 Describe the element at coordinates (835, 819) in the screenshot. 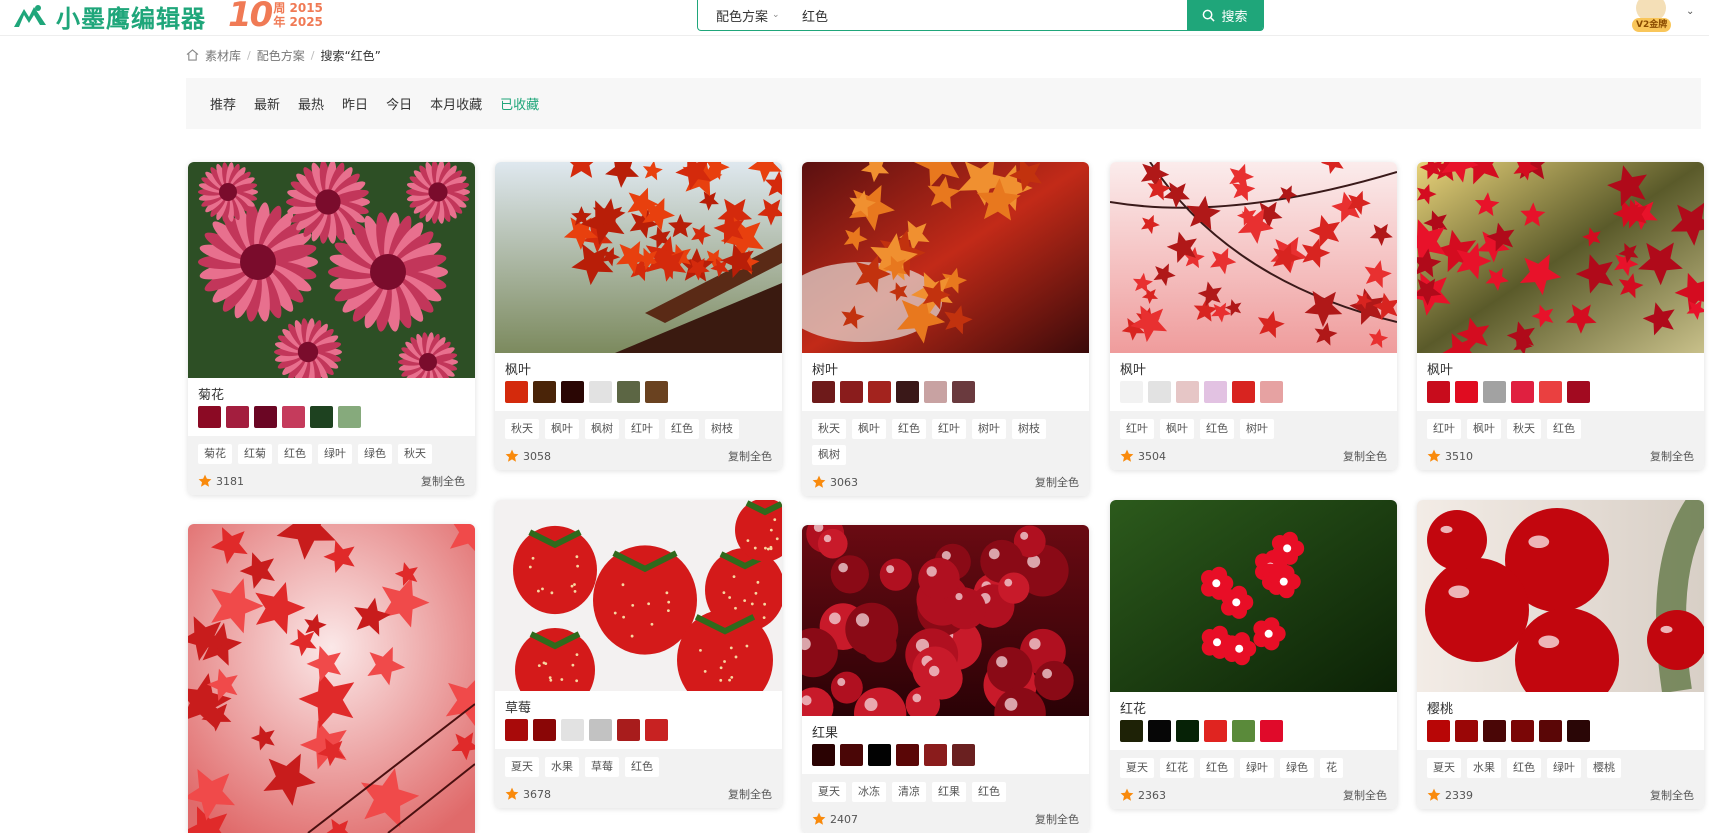

I see `favorite-count: 2407` at that location.